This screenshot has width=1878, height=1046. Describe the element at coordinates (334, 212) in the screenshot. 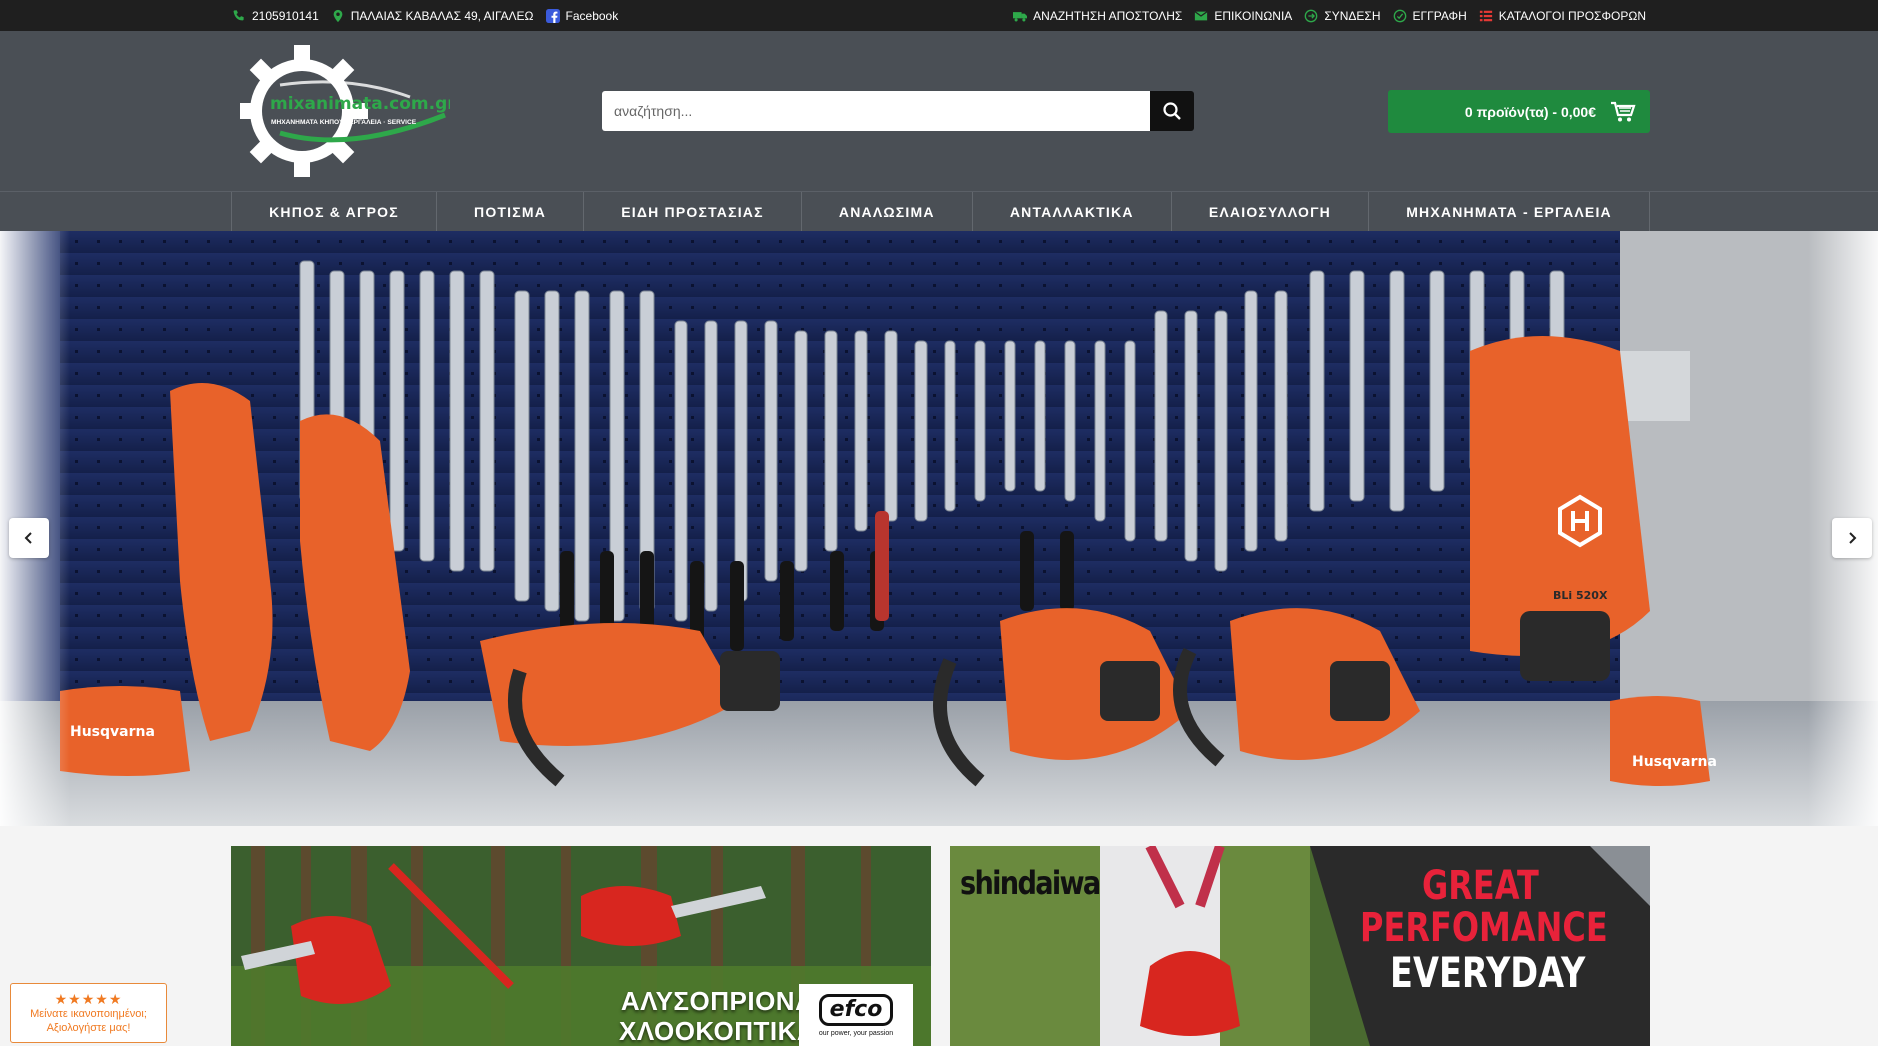

I see `nav-item-garden-field: ΚΗΠΟΣ & ΑΓΡΟΣ` at that location.